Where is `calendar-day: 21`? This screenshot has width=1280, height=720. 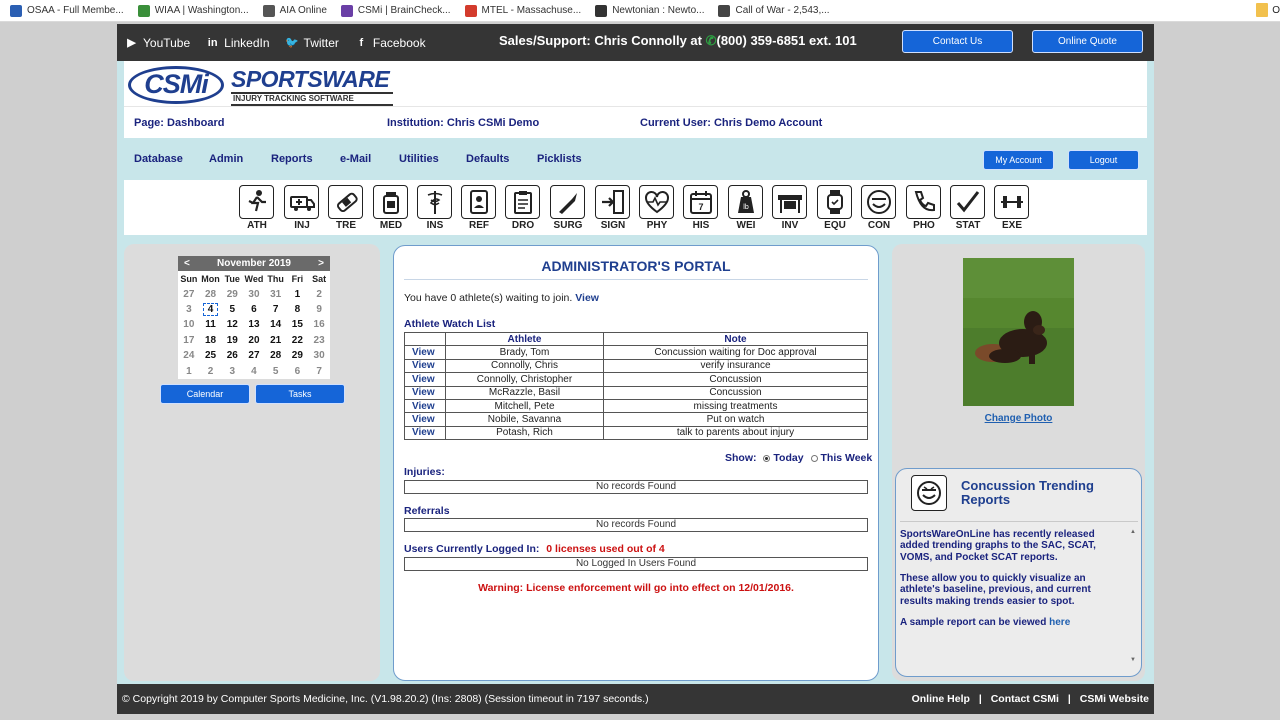 calendar-day: 21 is located at coordinates (276, 340).